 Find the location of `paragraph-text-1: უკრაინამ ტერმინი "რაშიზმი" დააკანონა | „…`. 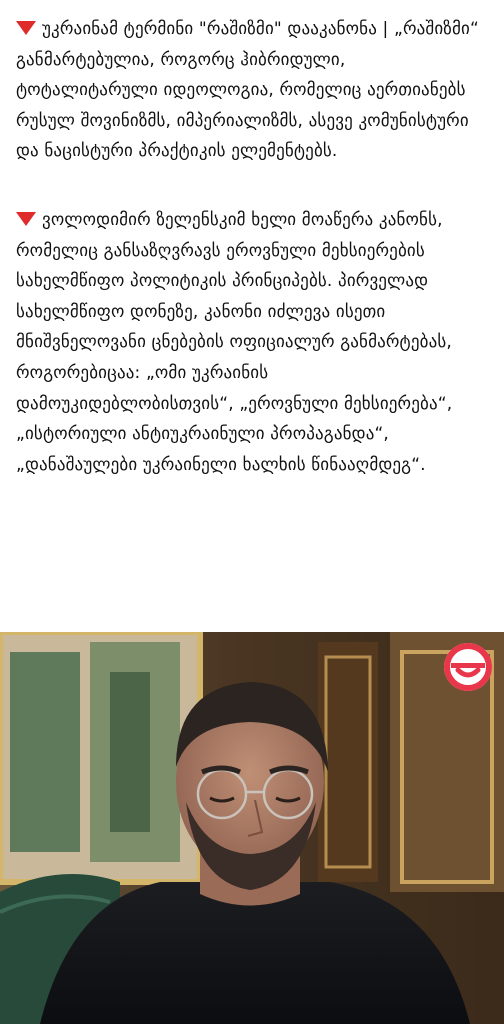

paragraph-text-1: უკრაინამ ტერმინი "რაშიზმი" დააკანონა | „… is located at coordinates (247, 90).